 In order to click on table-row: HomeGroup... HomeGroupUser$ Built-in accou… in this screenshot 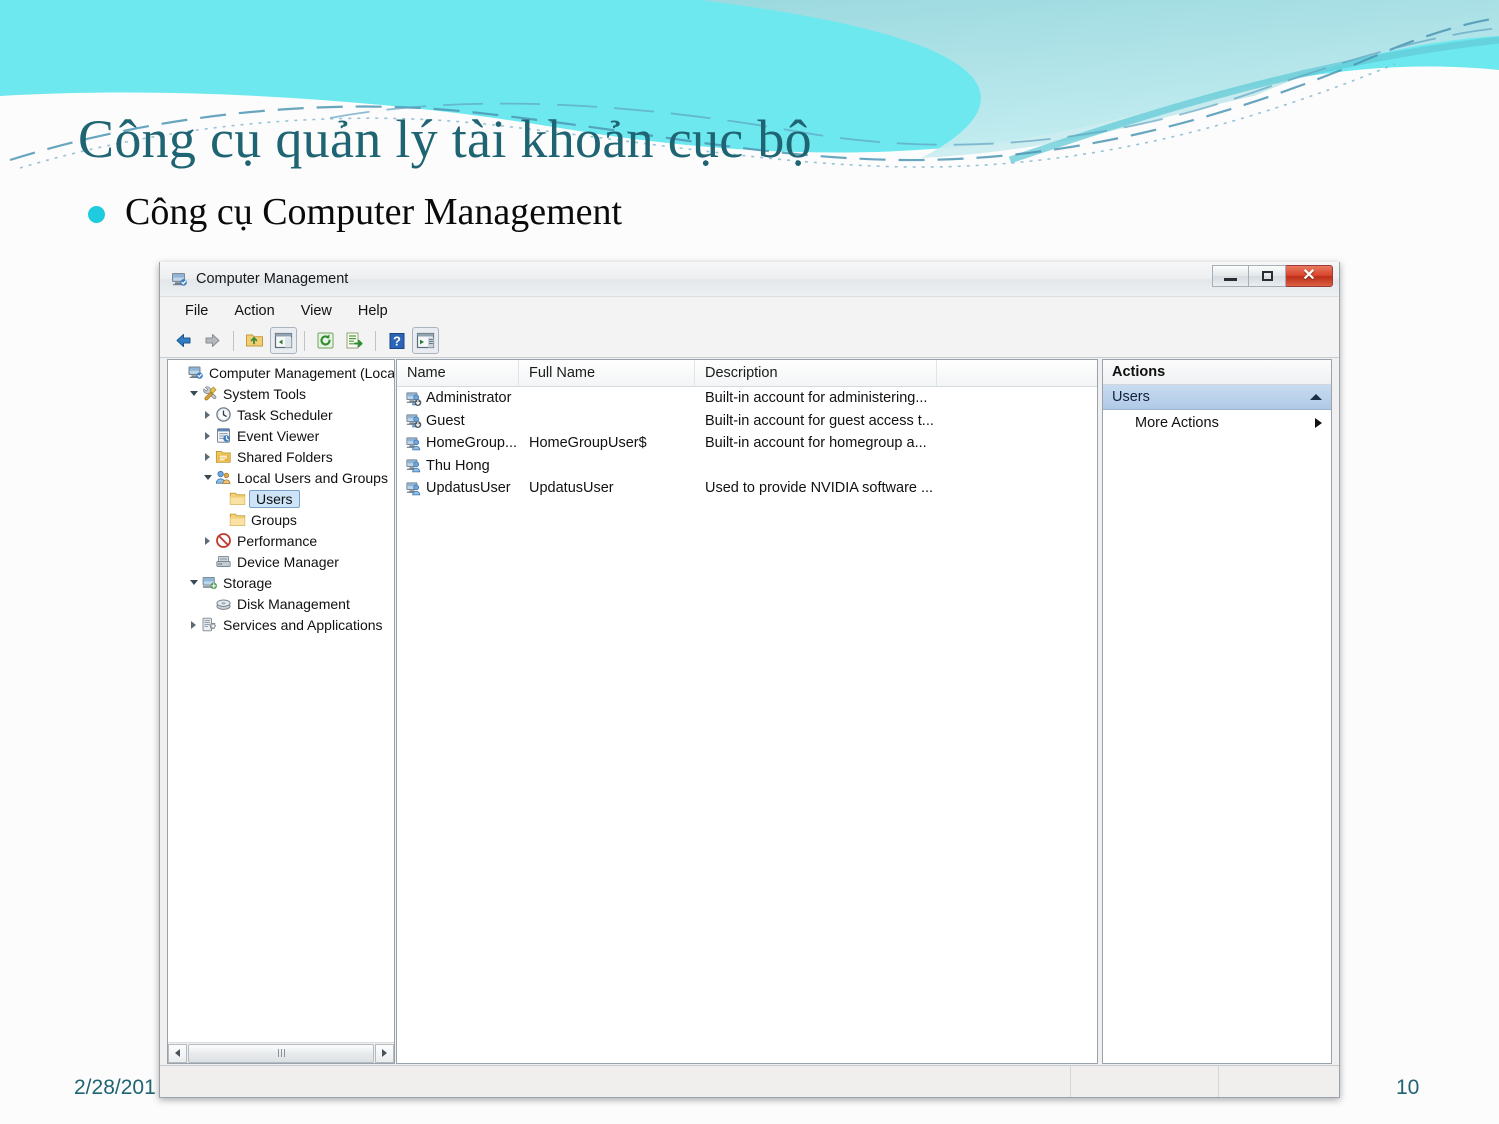, I will do `click(747, 443)`.